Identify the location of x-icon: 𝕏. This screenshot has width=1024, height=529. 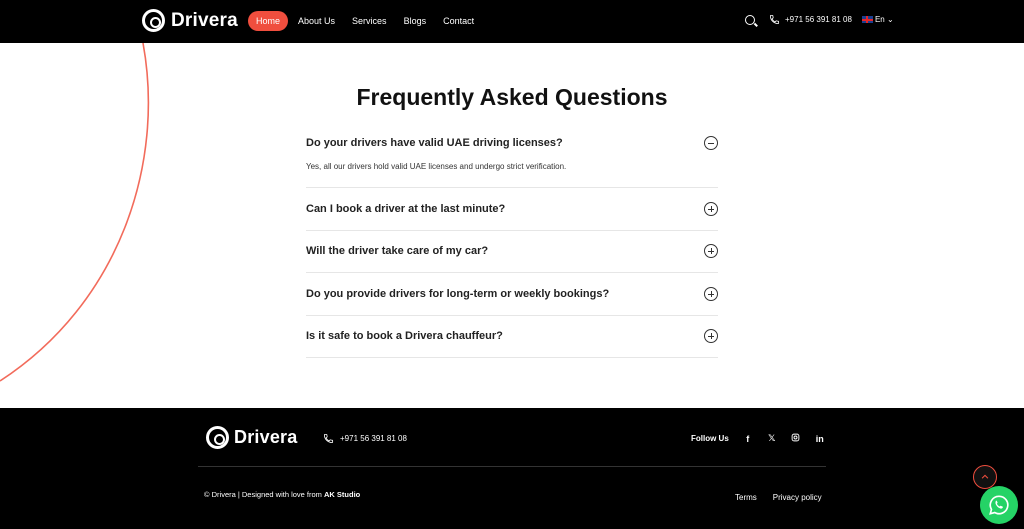
(772, 438).